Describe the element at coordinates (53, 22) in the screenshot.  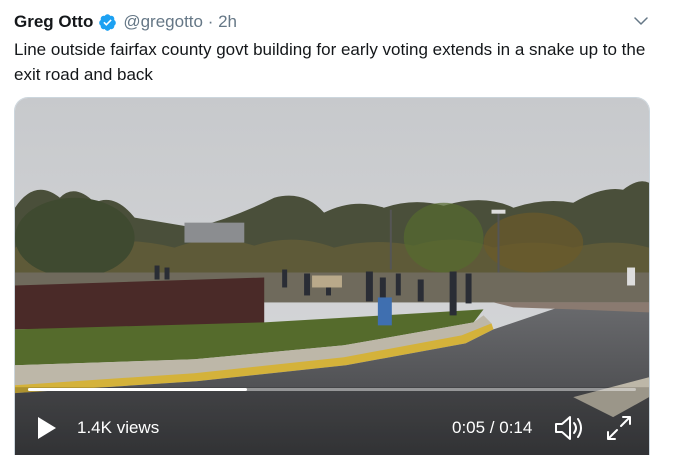
I see `author-name: Greg Otto` at that location.